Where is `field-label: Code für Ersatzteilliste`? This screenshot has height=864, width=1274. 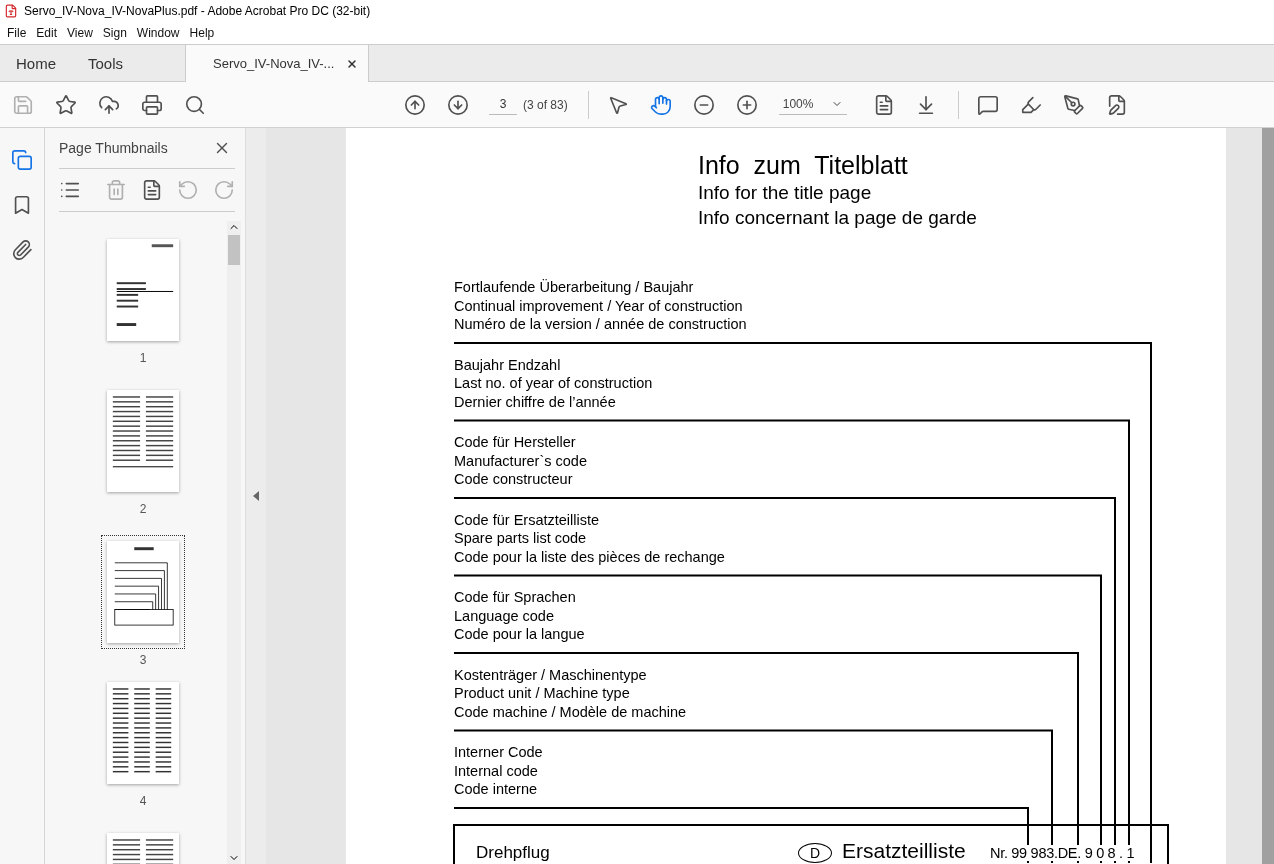
field-label: Code für Ersatzteilliste is located at coordinates (527, 519).